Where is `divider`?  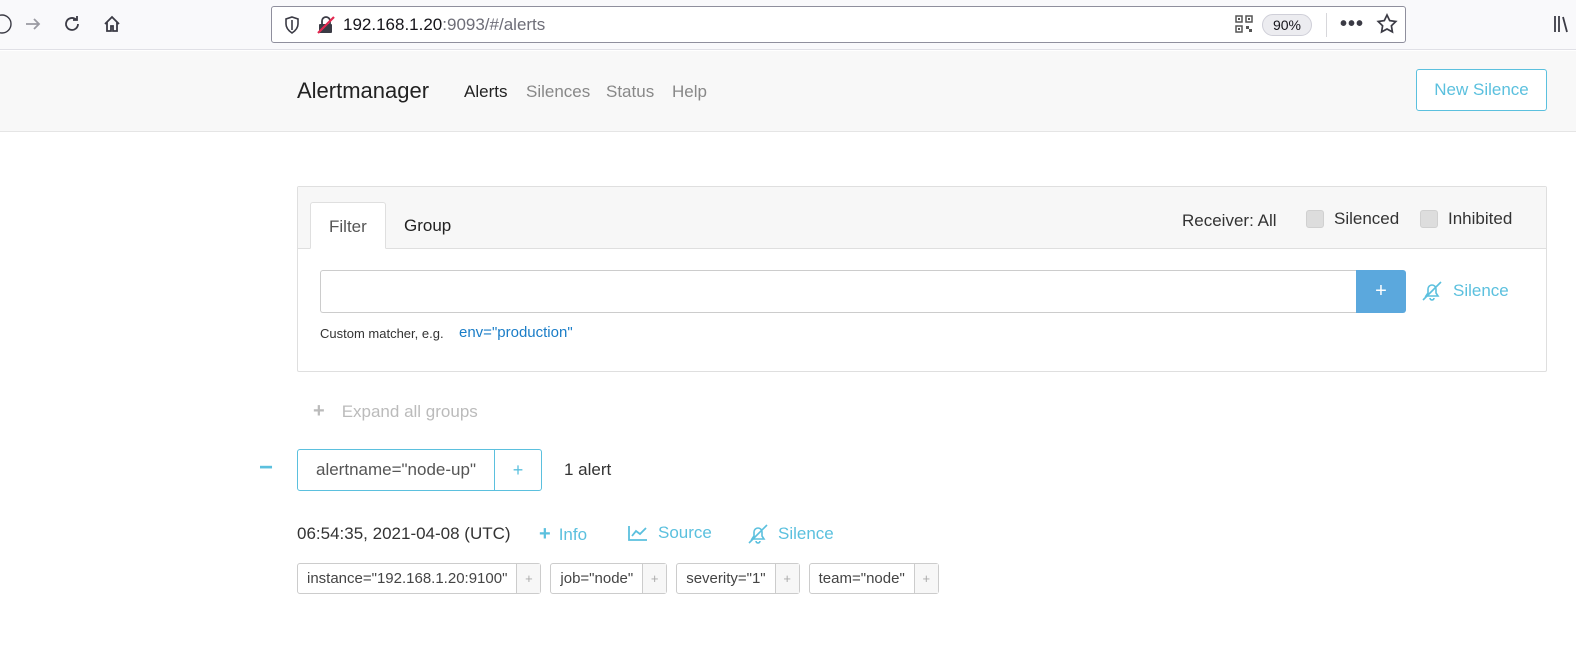
divider is located at coordinates (1326, 25).